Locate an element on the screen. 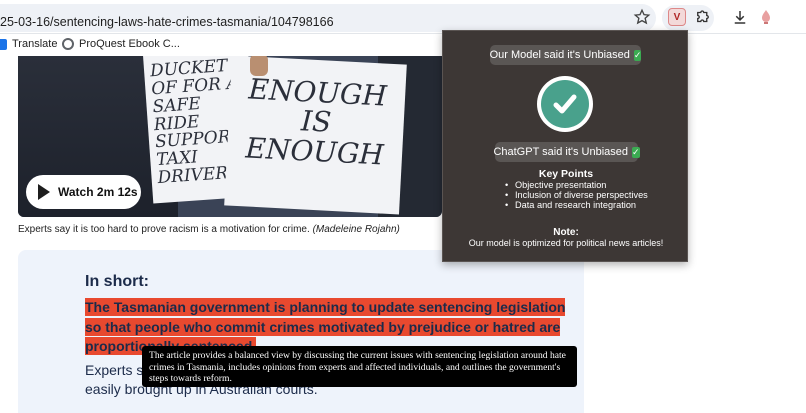 The width and height of the screenshot is (806, 413). watch-video-button: Watch 2m 12s is located at coordinates (83, 192).